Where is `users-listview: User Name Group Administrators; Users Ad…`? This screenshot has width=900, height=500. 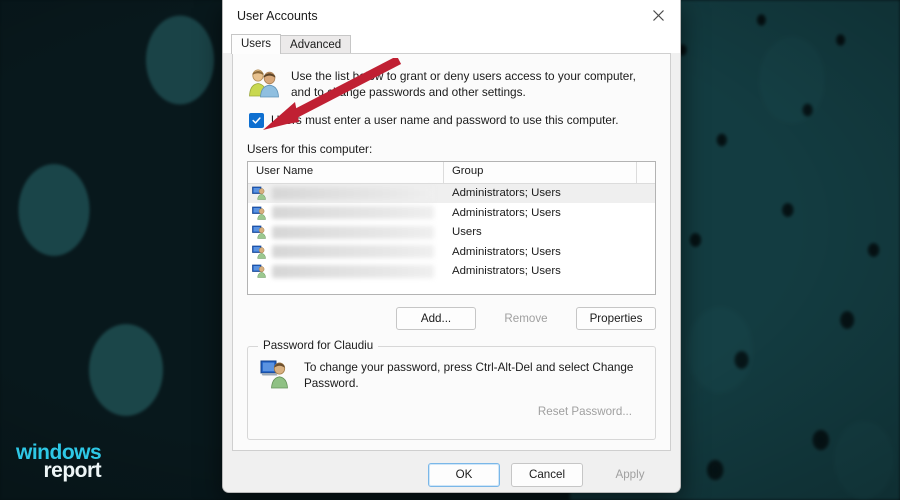
users-listview: User Name Group Administrators; Users Ad… is located at coordinates (451, 227).